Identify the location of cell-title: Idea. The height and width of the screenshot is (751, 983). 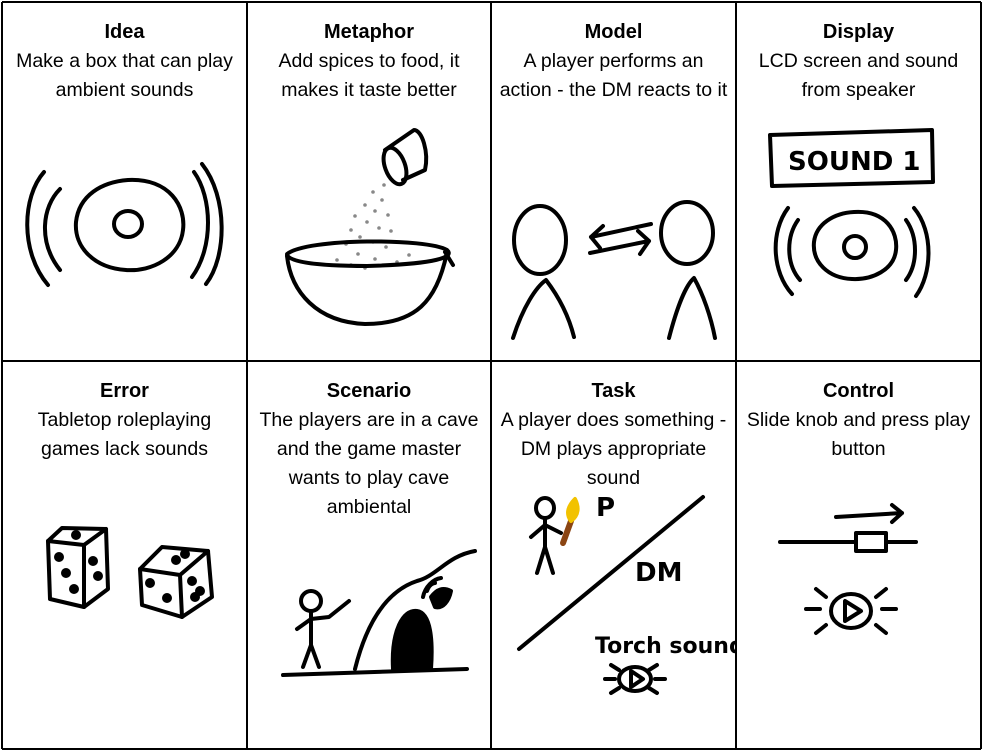
(124, 32).